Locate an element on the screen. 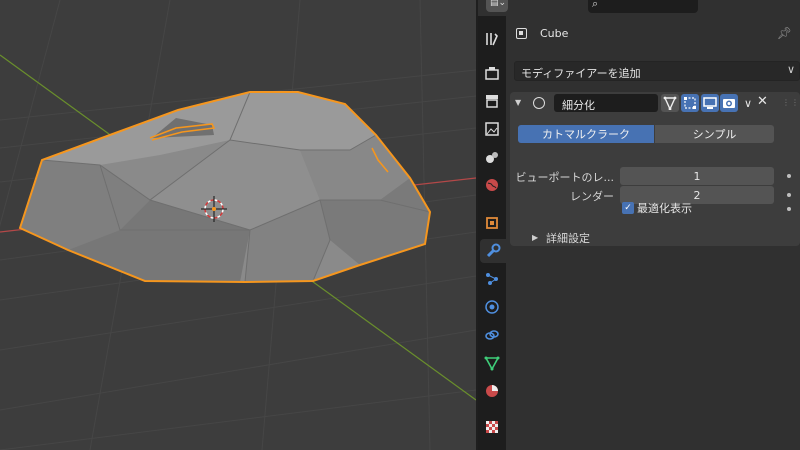  tab-texture is located at coordinates (492, 427).